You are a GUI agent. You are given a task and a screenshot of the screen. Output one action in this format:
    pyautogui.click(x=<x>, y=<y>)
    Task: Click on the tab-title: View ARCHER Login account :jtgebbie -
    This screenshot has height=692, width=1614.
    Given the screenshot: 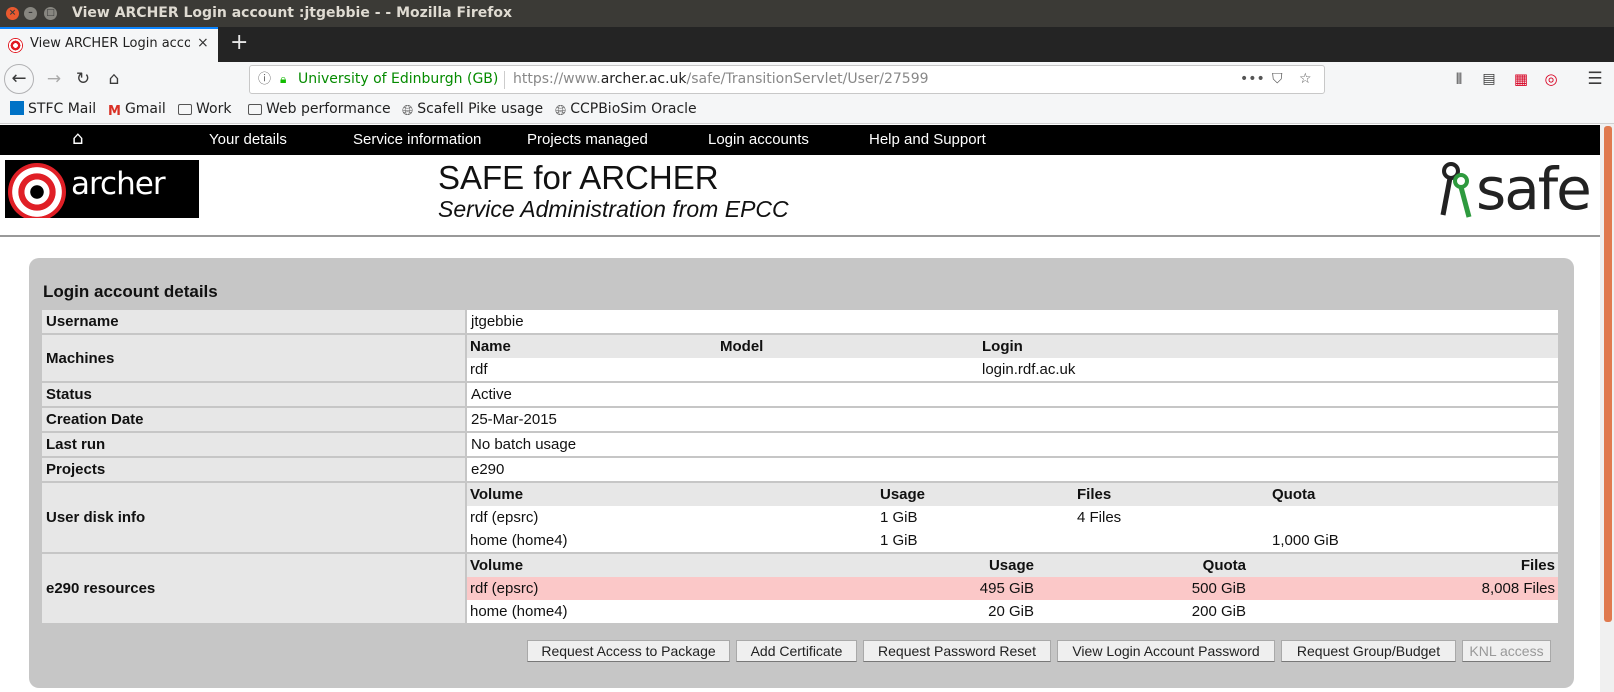 What is the action you would take?
    pyautogui.click(x=110, y=43)
    